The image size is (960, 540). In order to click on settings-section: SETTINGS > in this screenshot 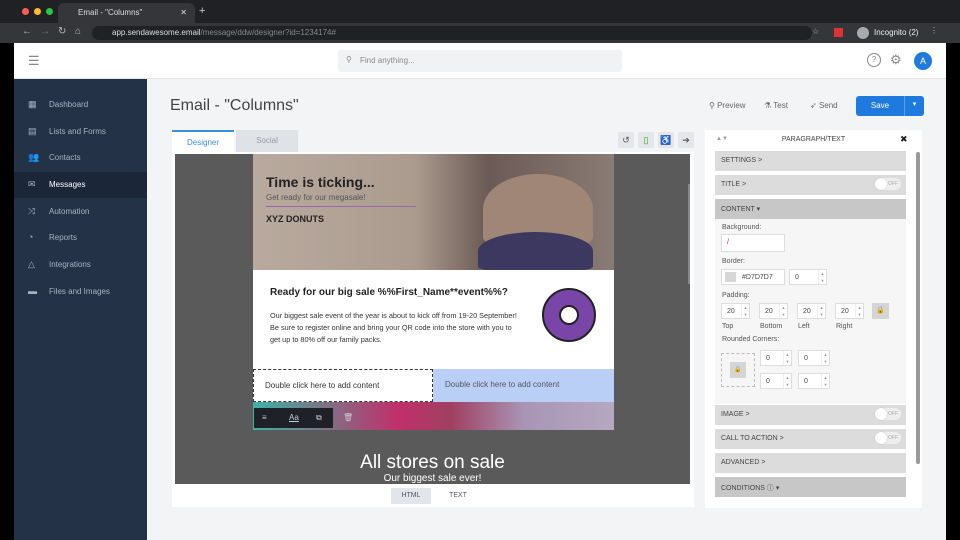, I will do `click(810, 161)`.